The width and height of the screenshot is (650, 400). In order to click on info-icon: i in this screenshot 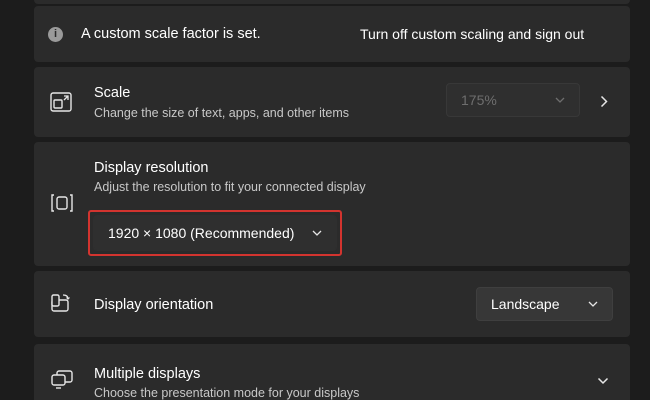, I will do `click(55, 34)`.